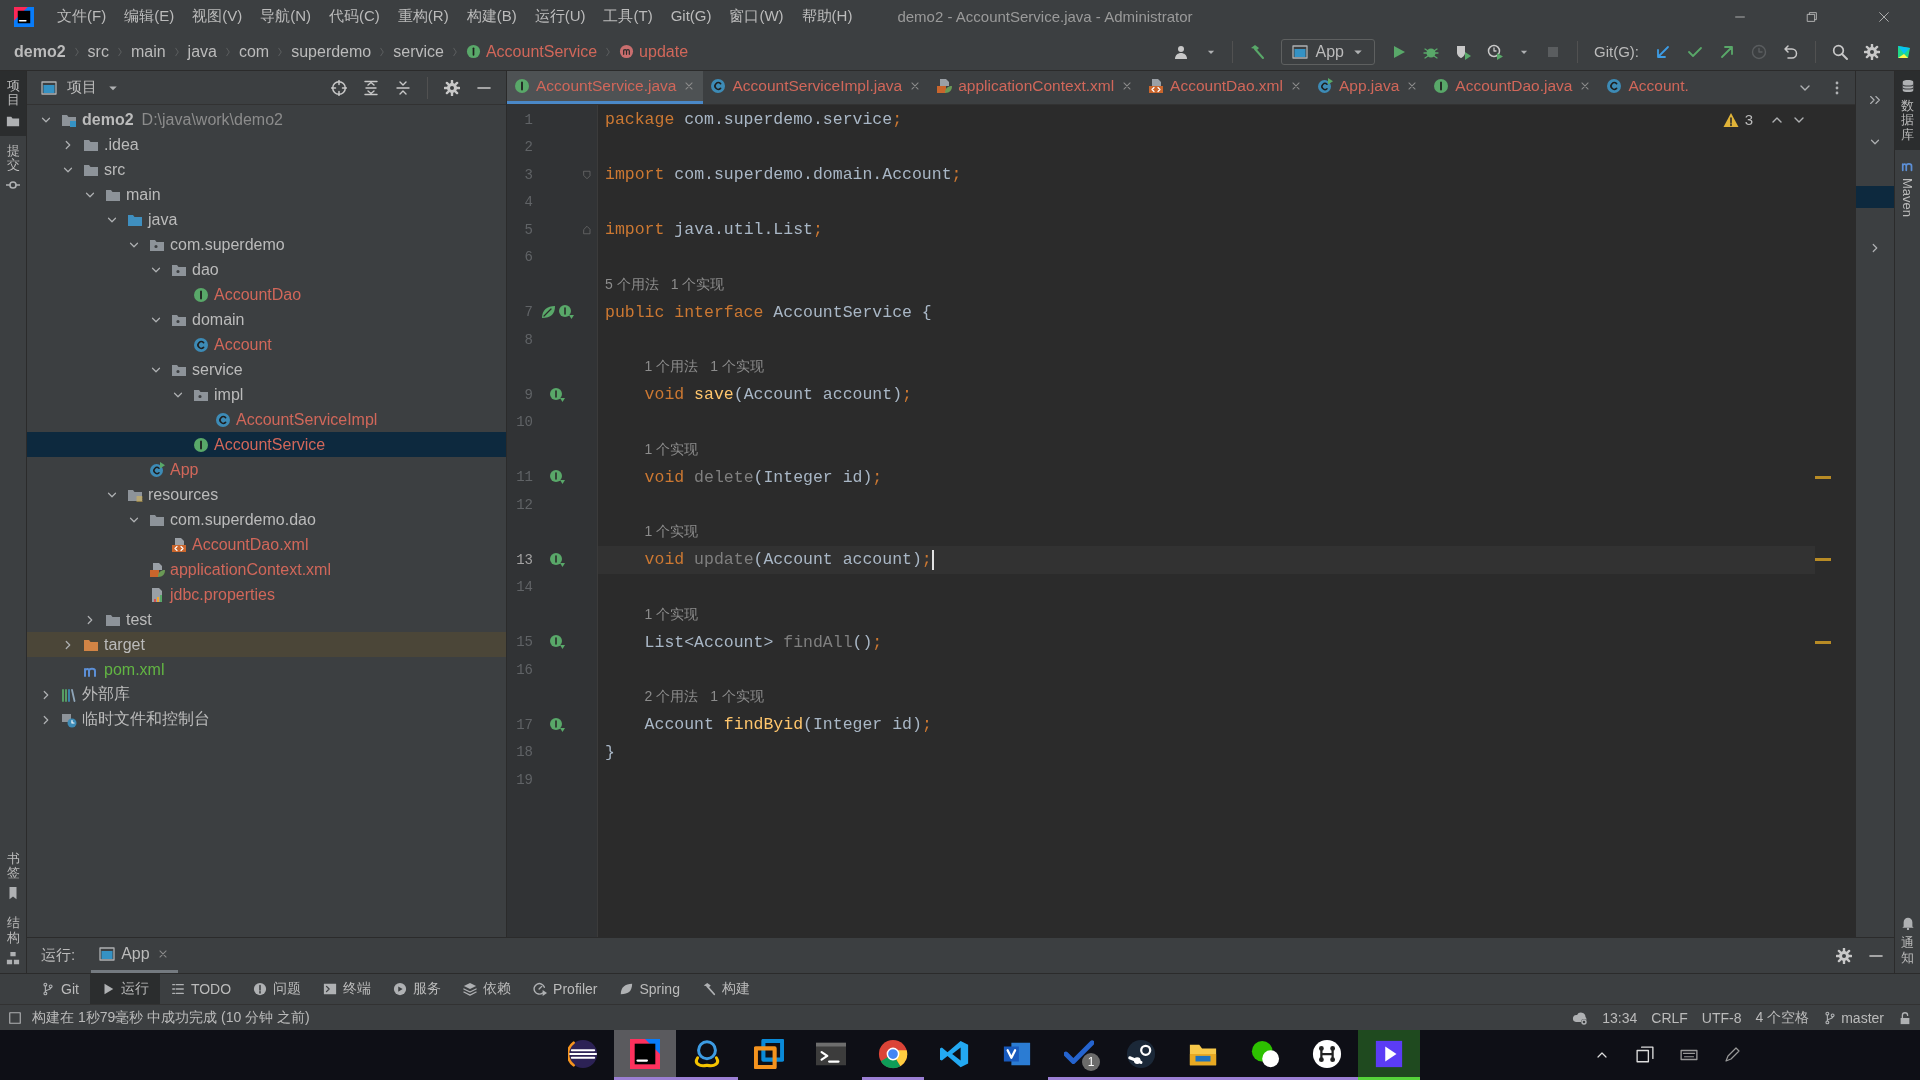 This screenshot has height=1080, width=1920. I want to click on shield-icon, so click(1463, 51).